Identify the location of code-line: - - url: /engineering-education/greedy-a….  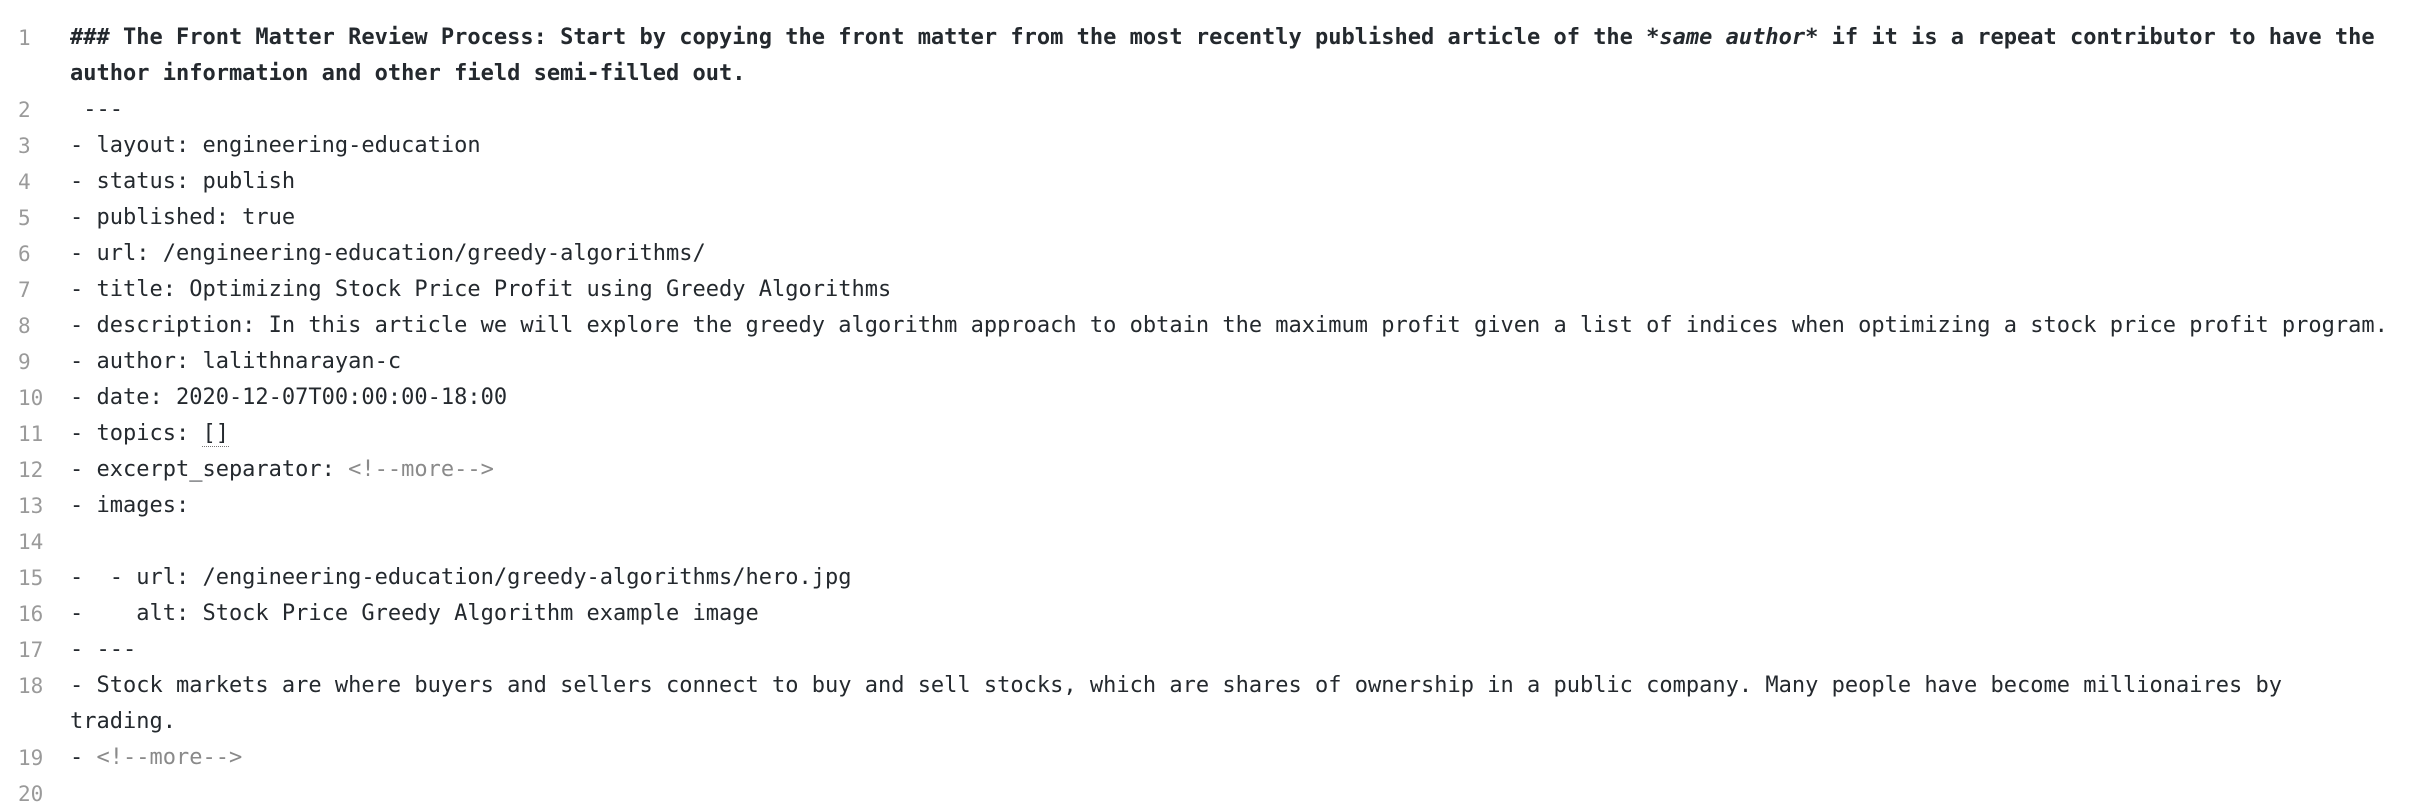
(1241, 578).